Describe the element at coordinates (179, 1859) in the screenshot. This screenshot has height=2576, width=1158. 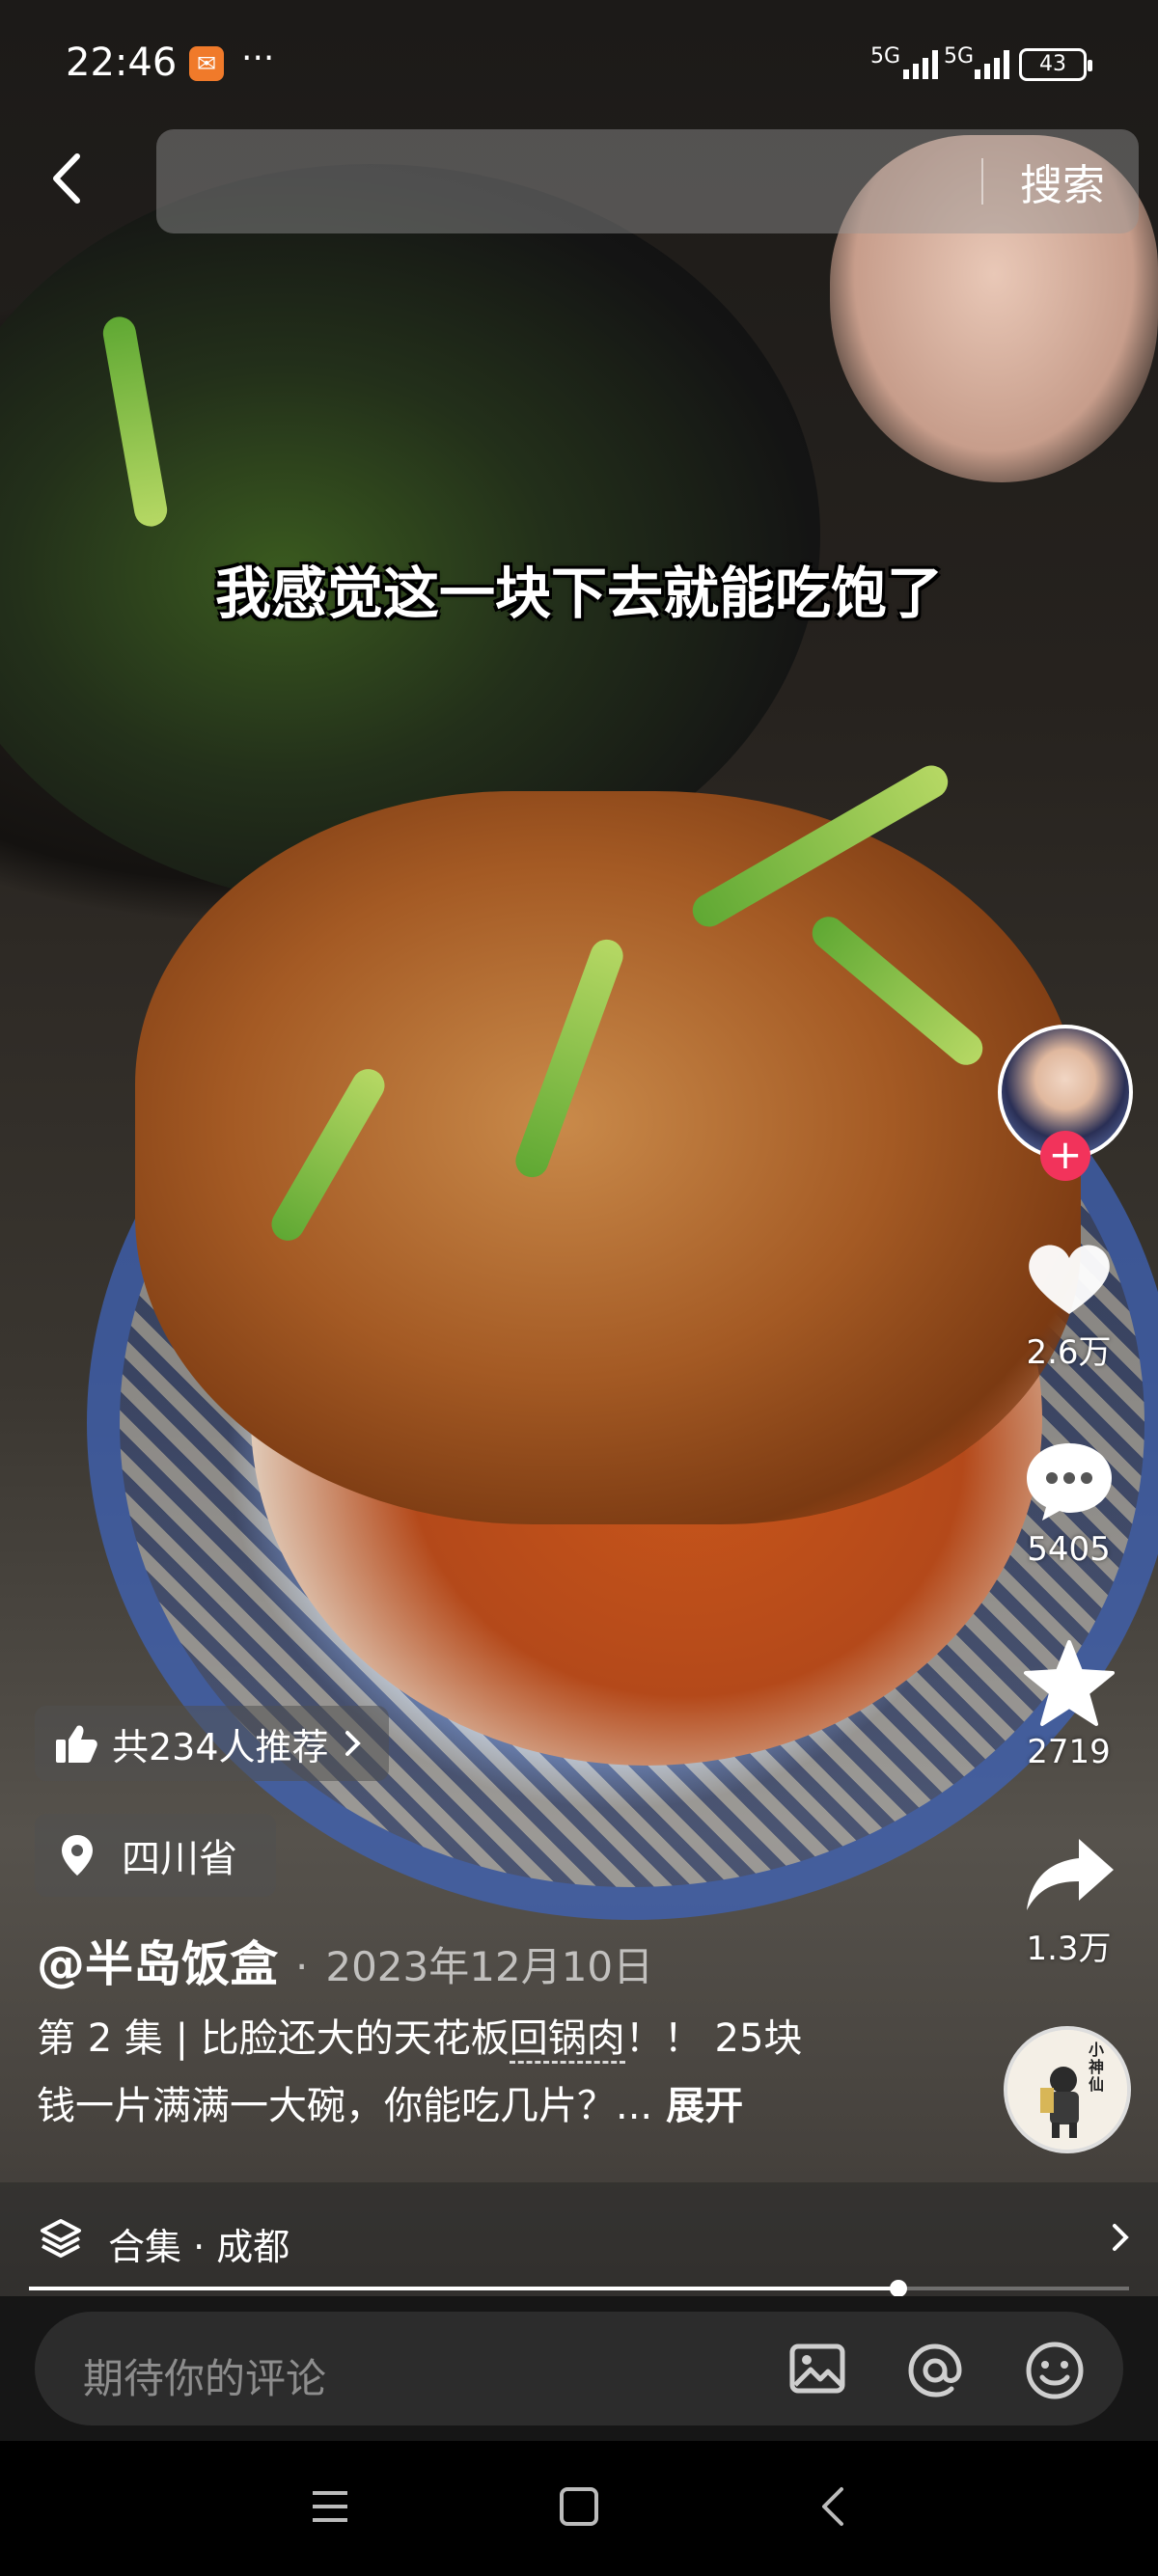
I see `location-text: 四川省` at that location.